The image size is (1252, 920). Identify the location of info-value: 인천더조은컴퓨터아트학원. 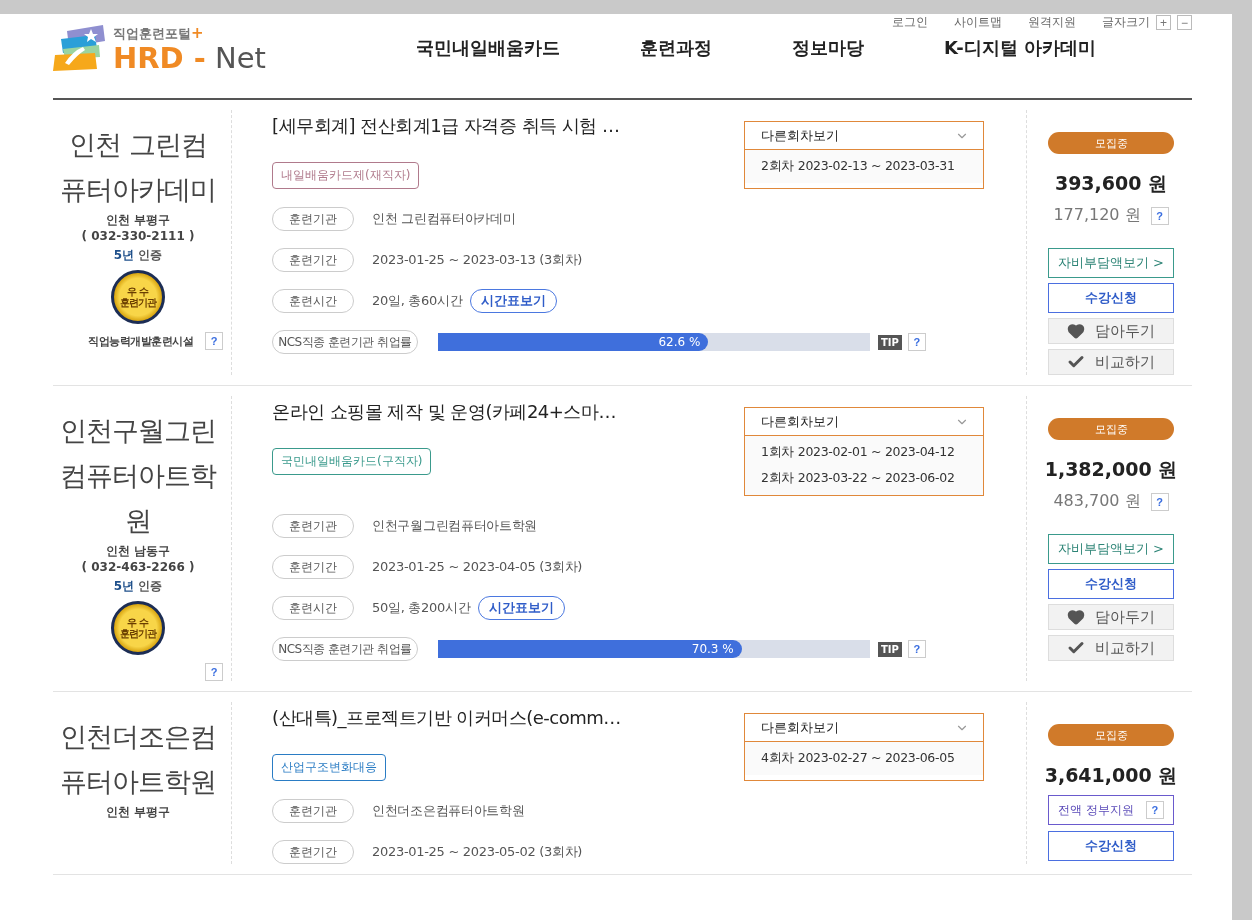
(448, 811).